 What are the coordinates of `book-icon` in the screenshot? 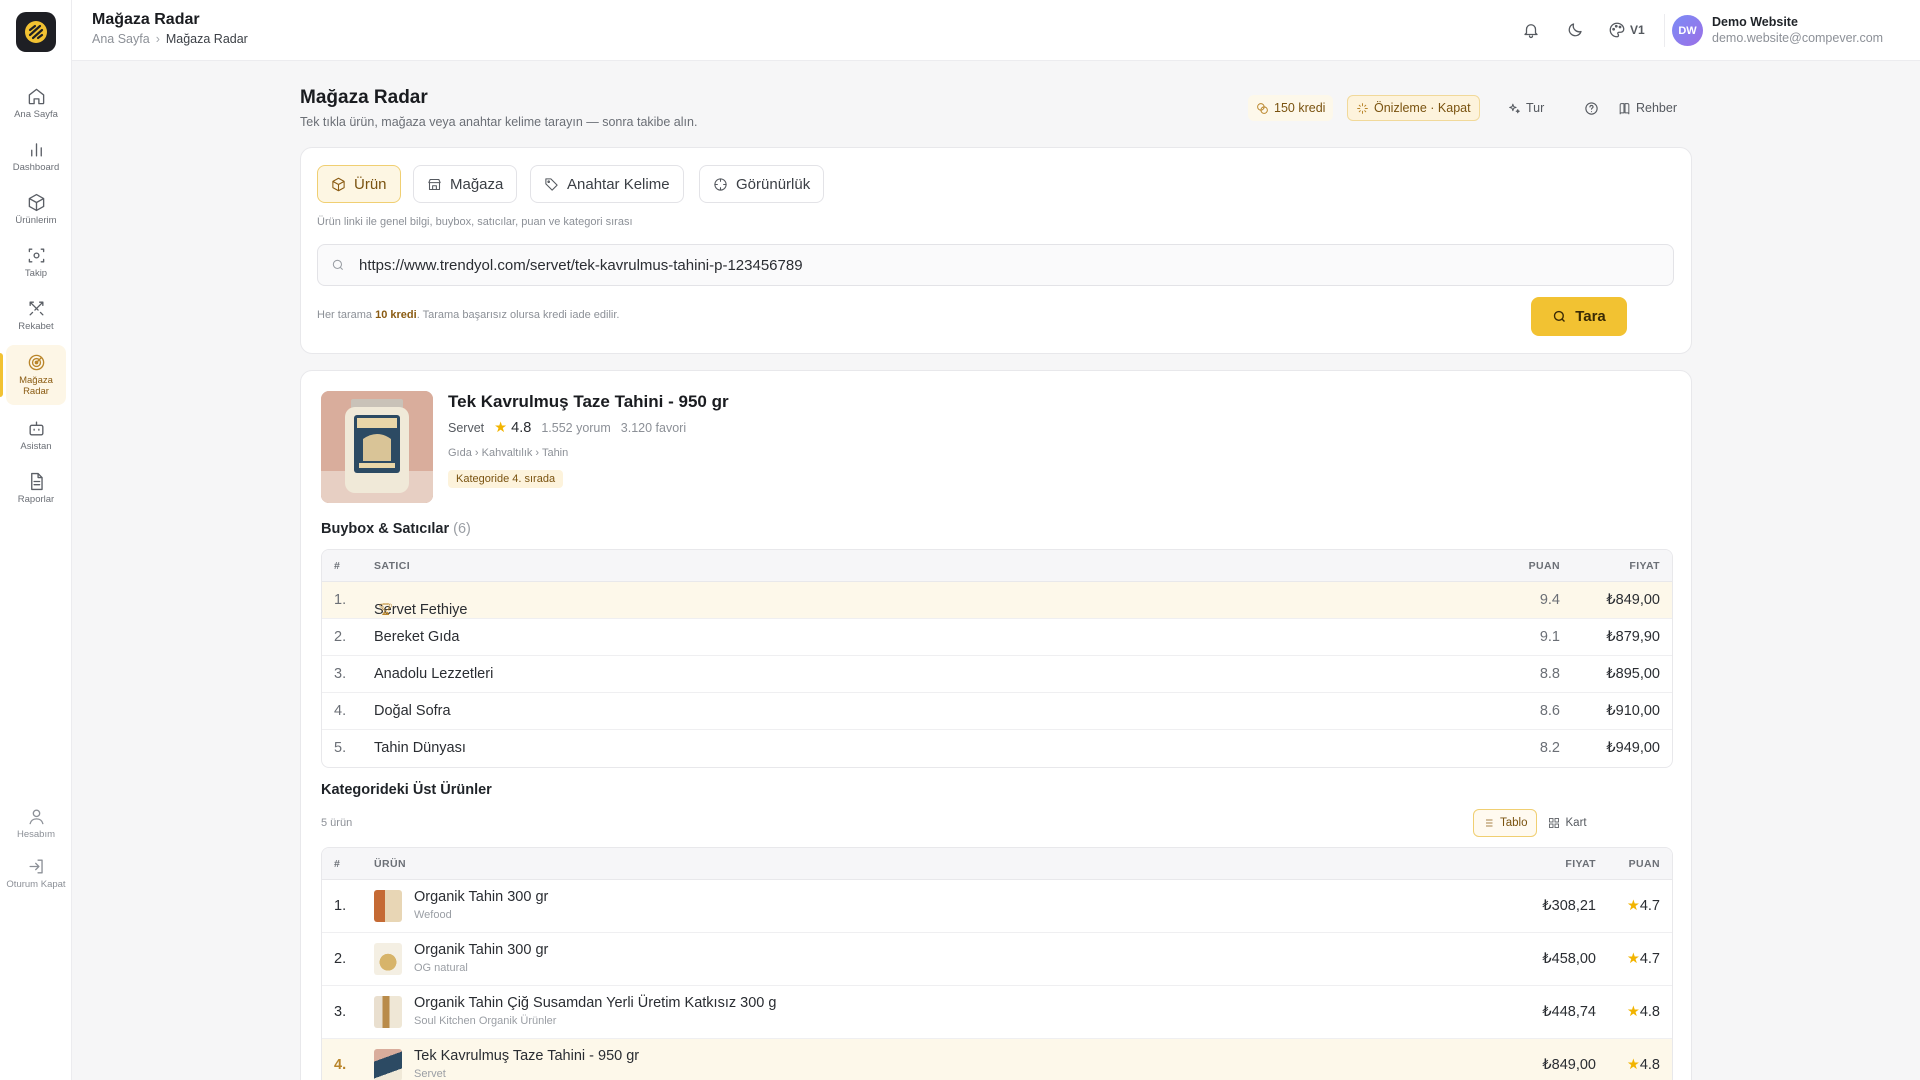 It's located at (1624, 108).